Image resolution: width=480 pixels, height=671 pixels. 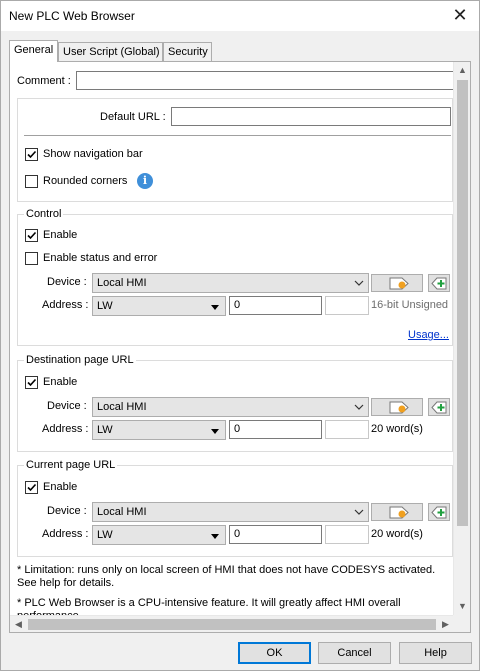 I want to click on control-add-tag-button, so click(x=439, y=283).